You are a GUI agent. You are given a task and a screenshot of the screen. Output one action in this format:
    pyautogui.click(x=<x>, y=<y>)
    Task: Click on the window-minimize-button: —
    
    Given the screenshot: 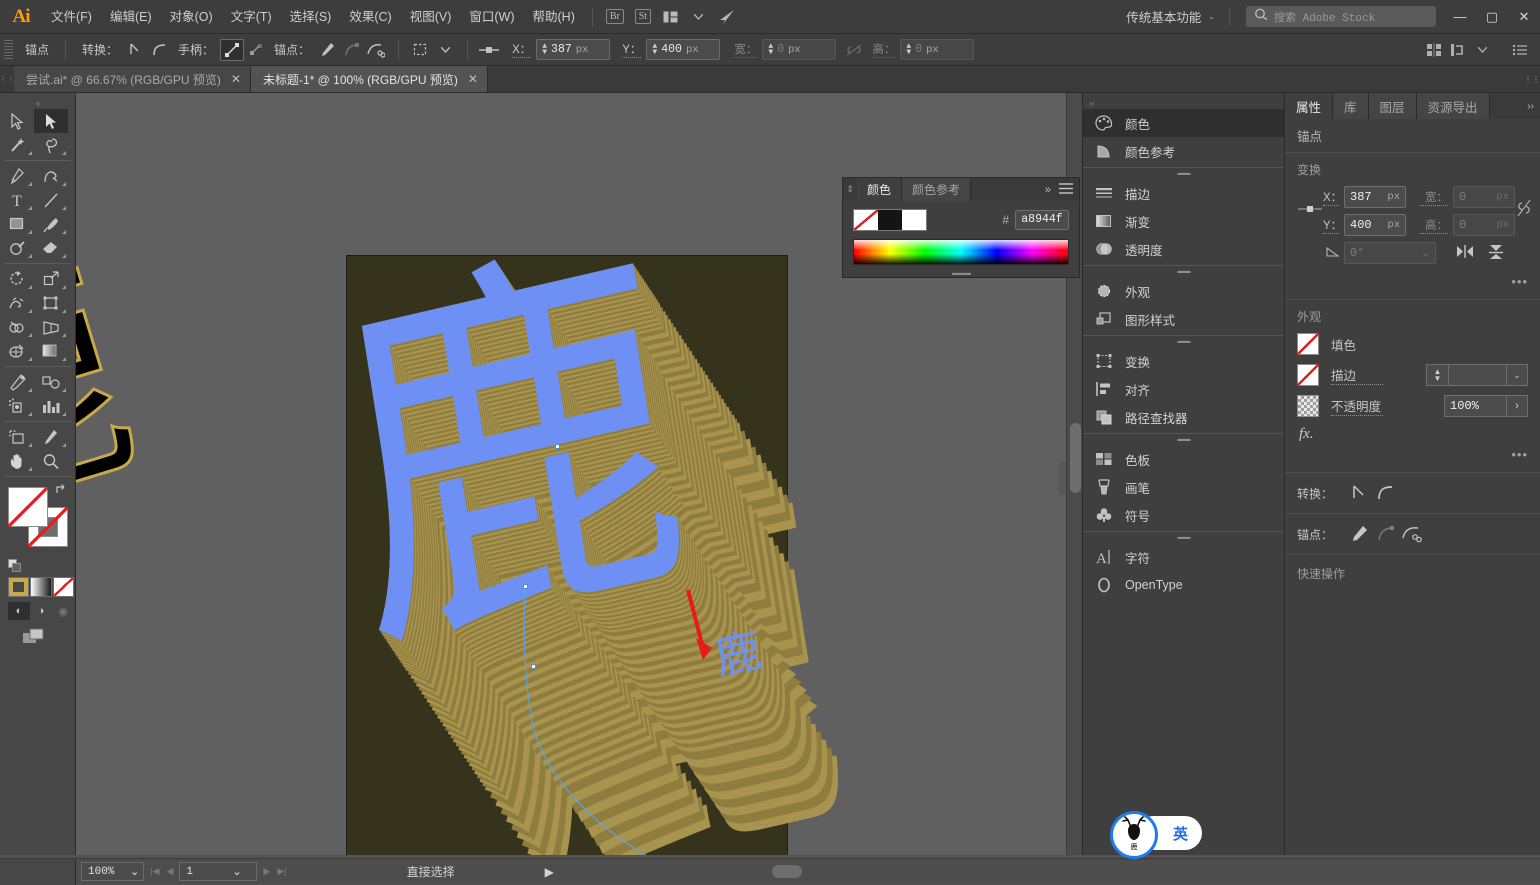 What is the action you would take?
    pyautogui.click(x=1460, y=17)
    